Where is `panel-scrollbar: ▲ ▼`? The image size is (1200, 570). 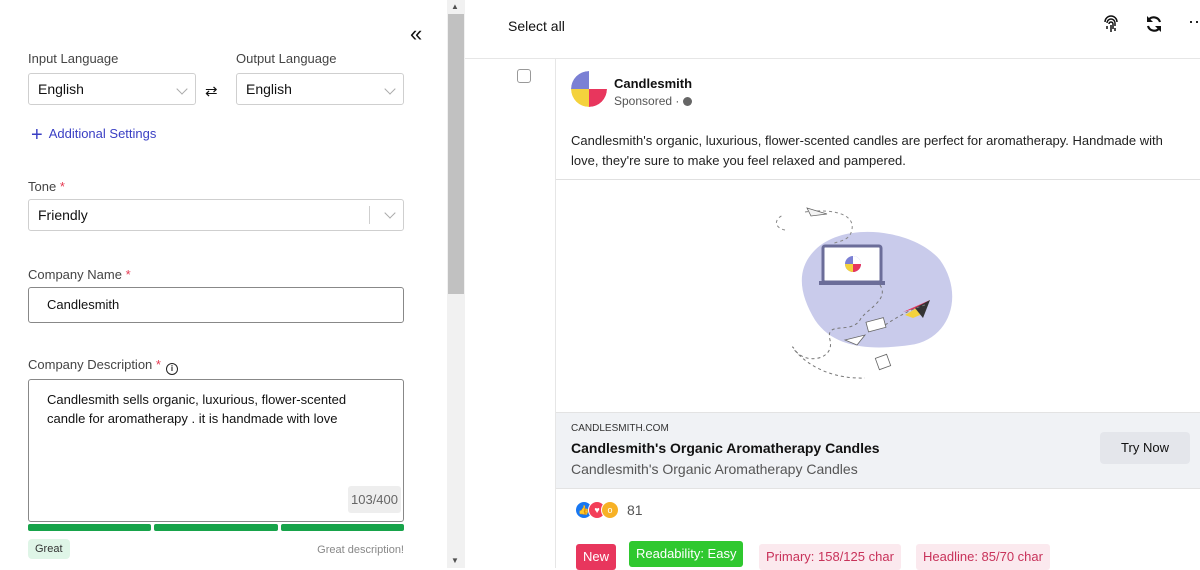 panel-scrollbar: ▲ ▼ is located at coordinates (456, 284).